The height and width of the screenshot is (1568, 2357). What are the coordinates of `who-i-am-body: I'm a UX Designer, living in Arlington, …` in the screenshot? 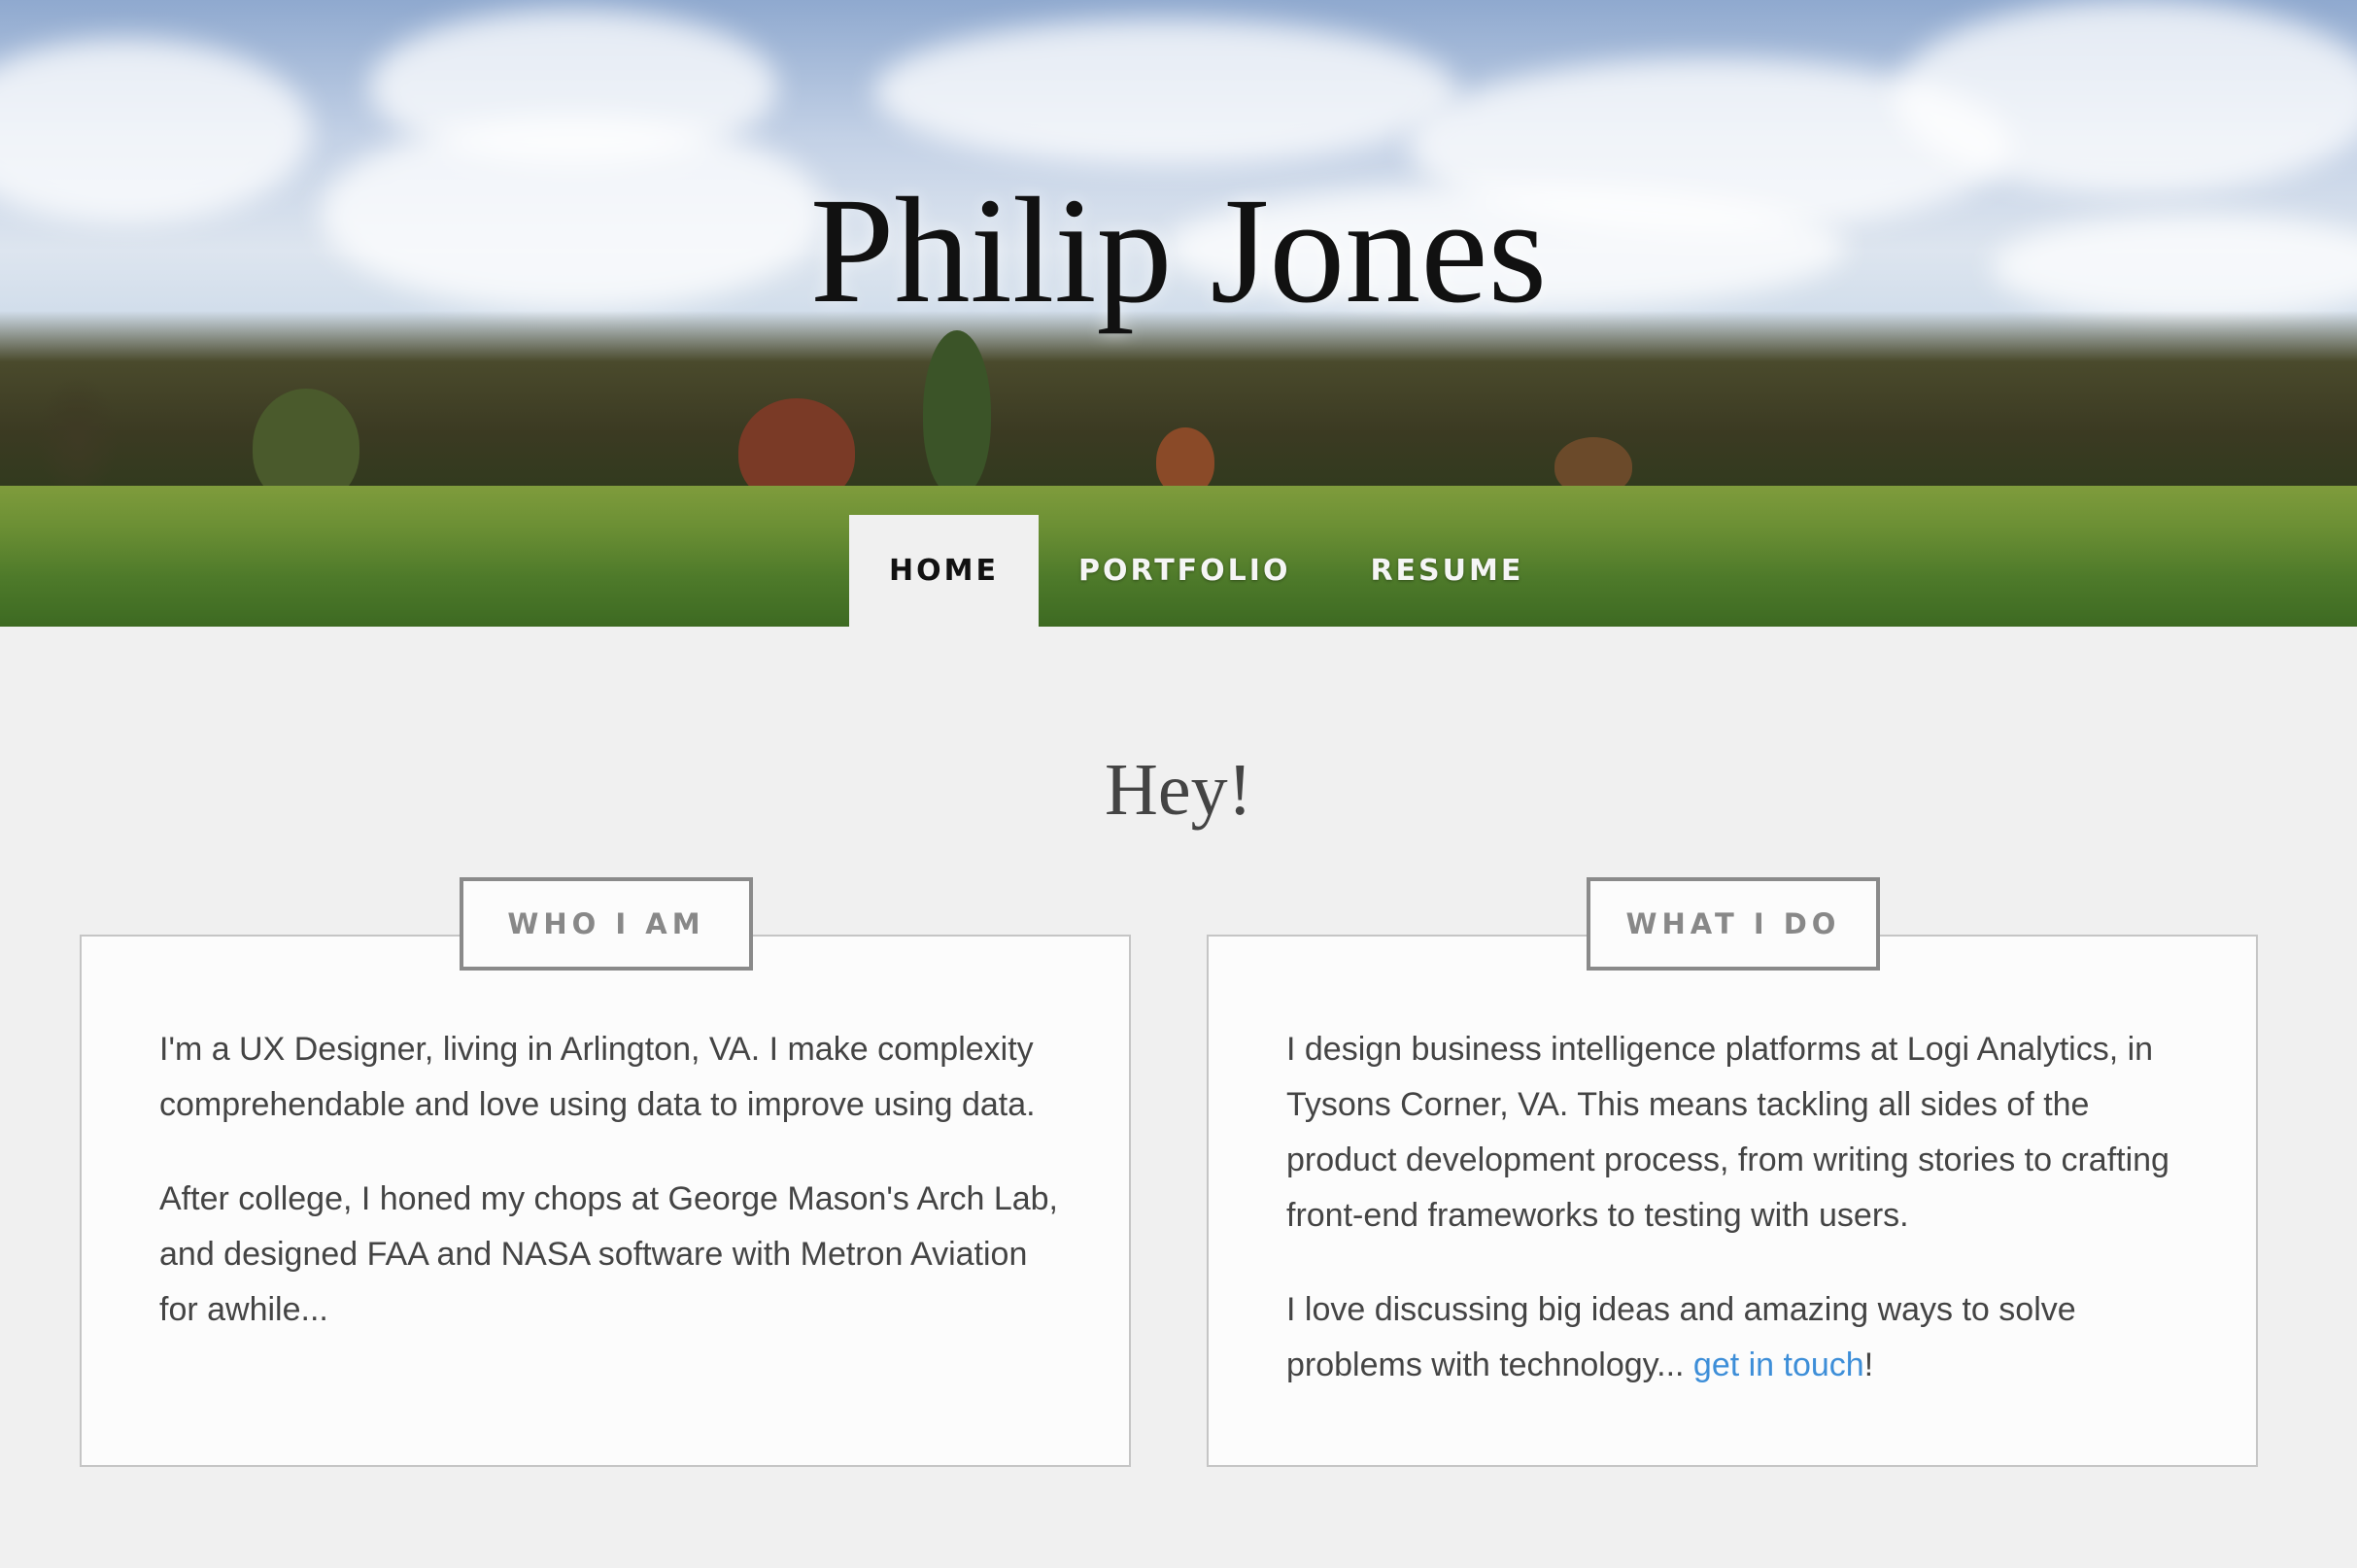 It's located at (611, 1199).